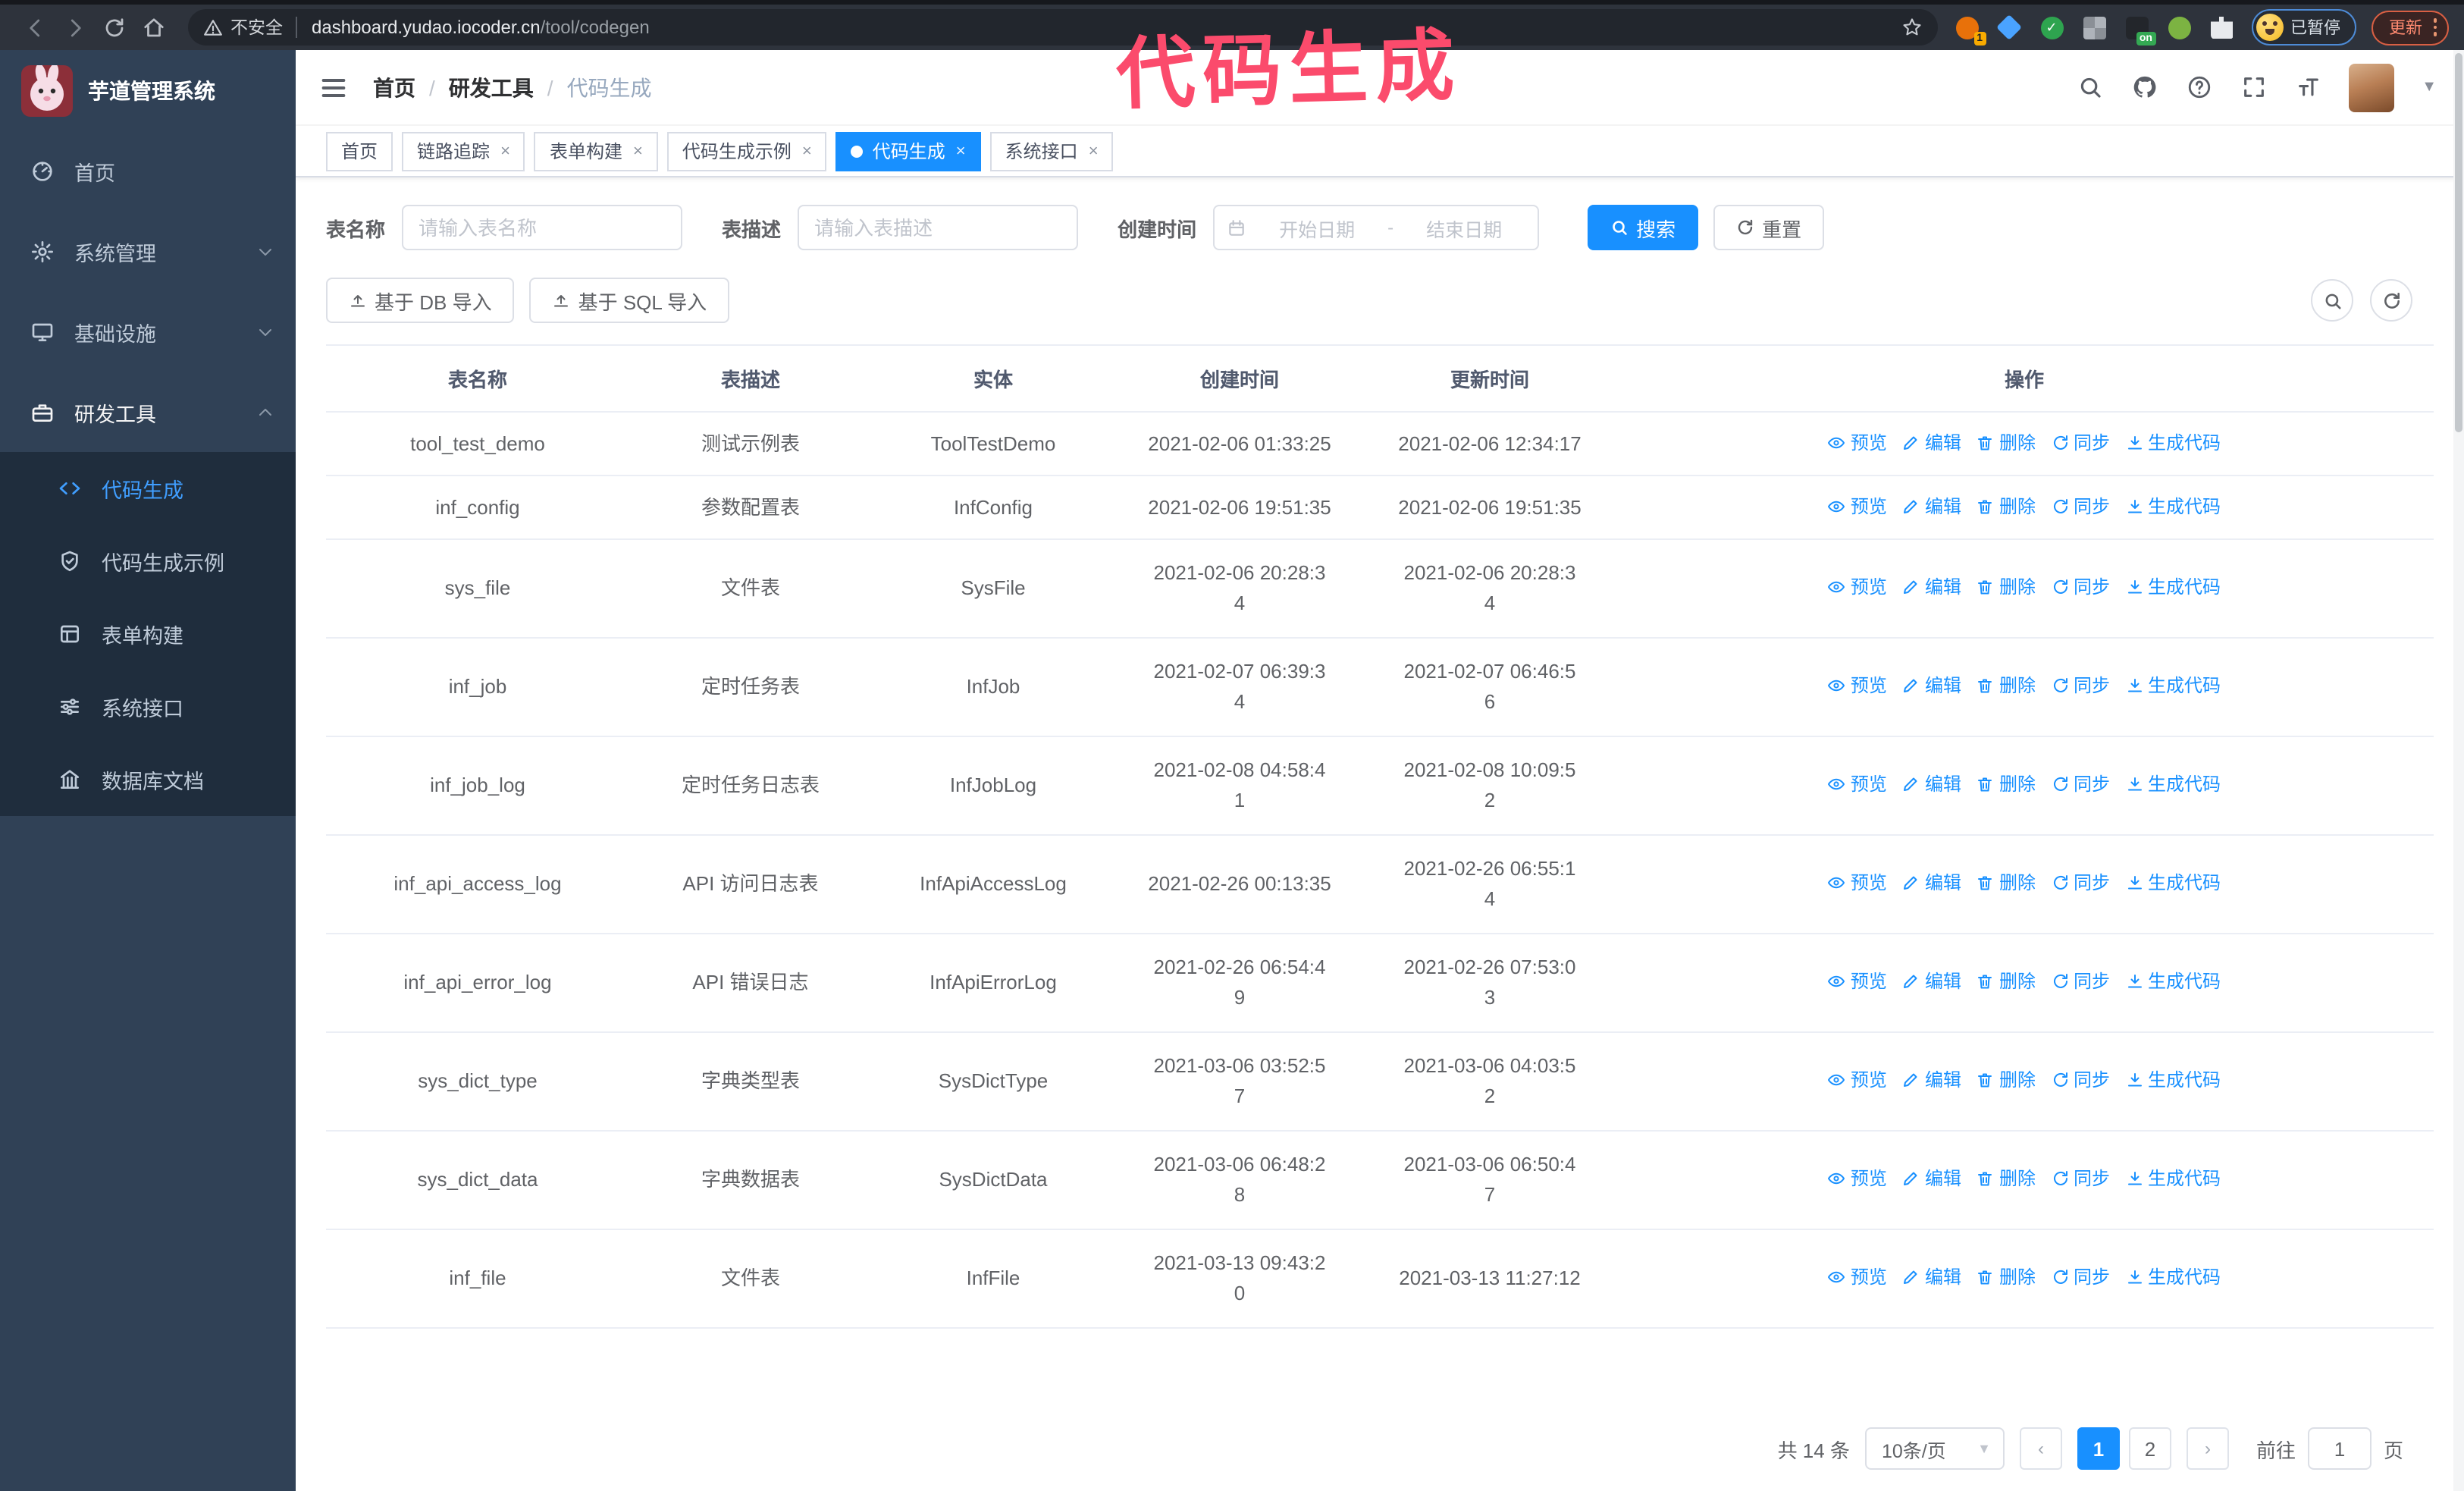 The height and width of the screenshot is (1491, 2464). I want to click on sidebar-subitem-系统接口: 系统接口, so click(148, 706).